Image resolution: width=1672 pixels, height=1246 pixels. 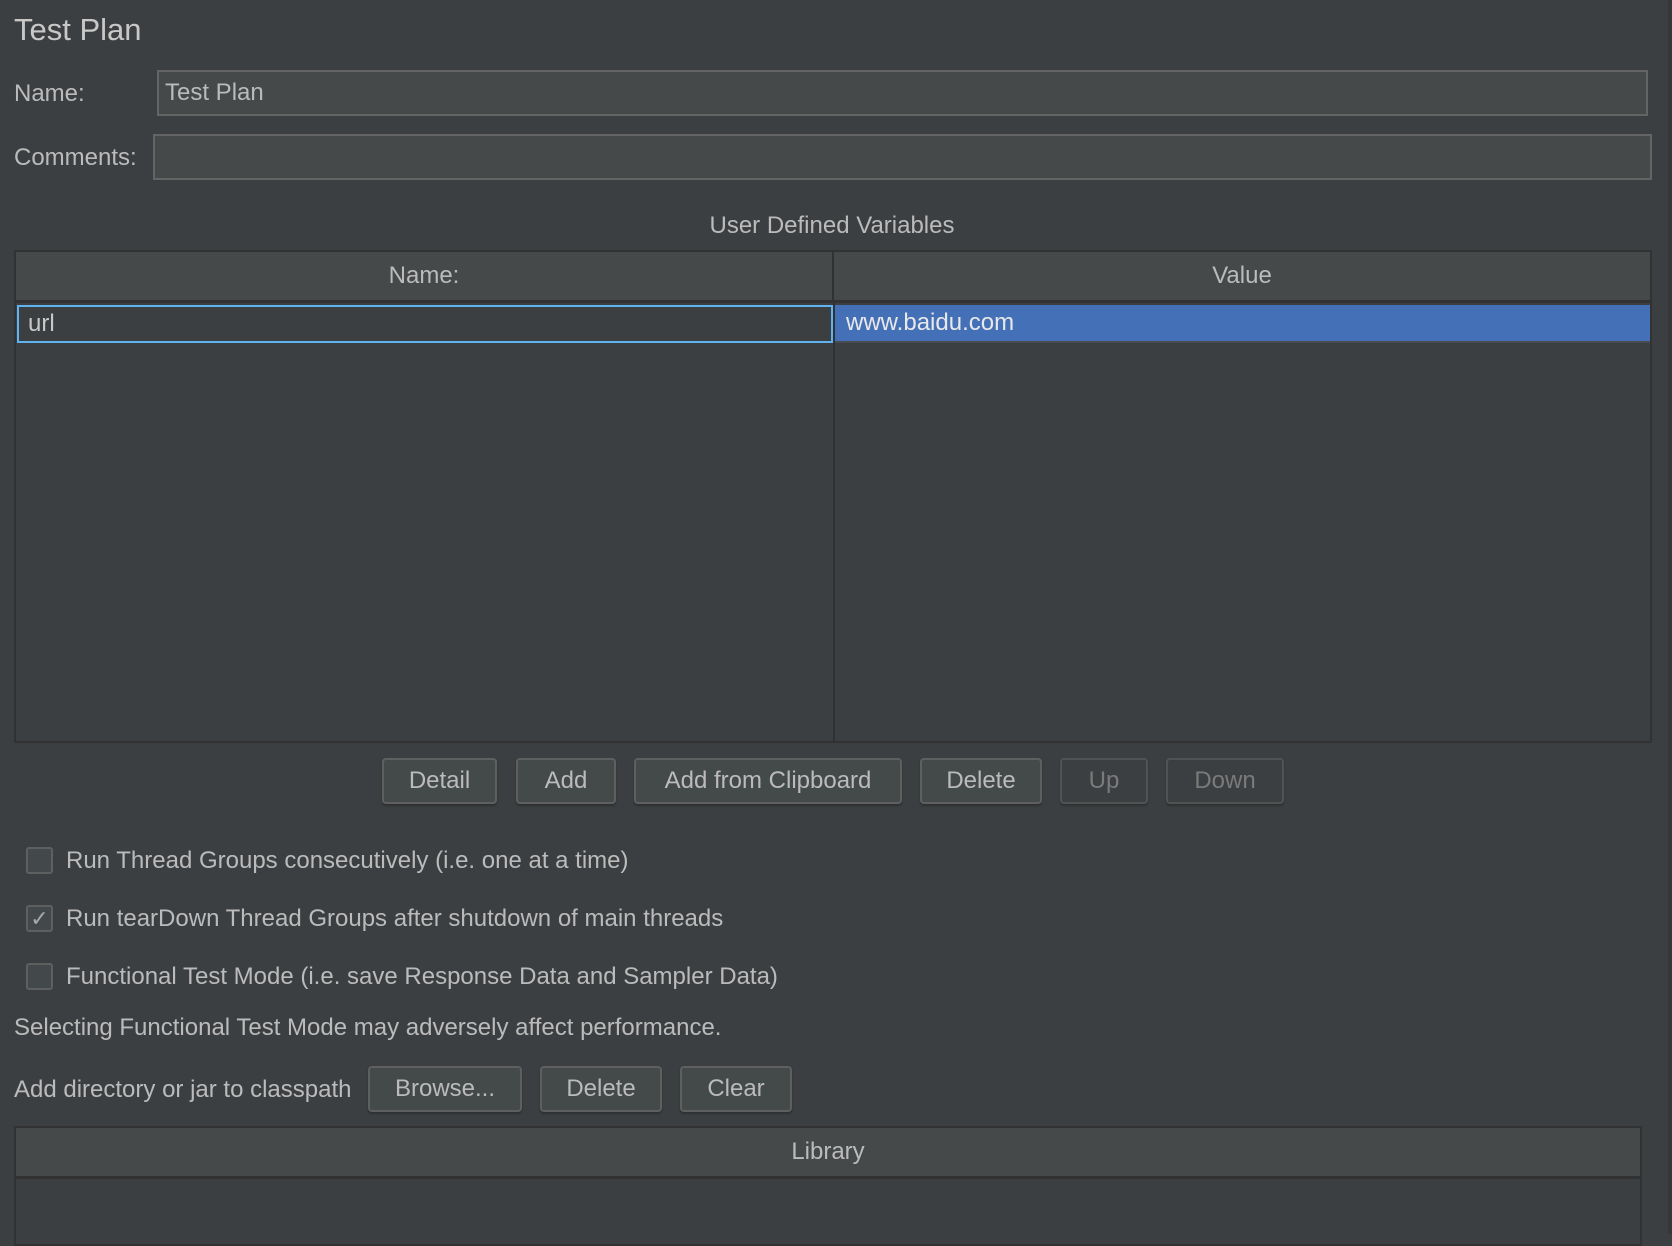 I want to click on page-title: Test Plan, so click(x=78, y=29).